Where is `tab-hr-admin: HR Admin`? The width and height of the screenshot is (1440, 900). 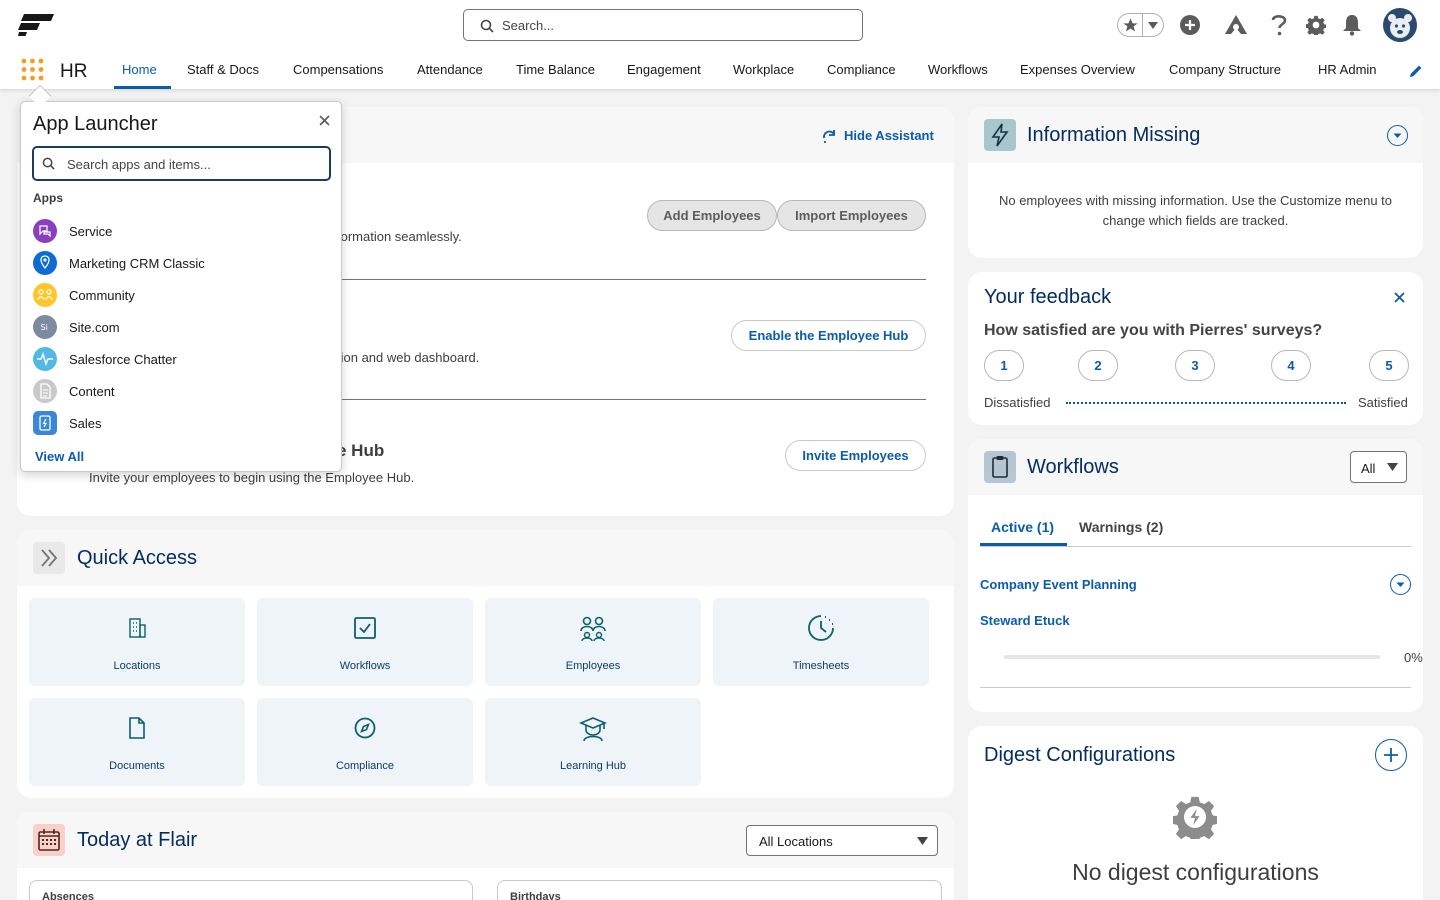 tab-hr-admin: HR Admin is located at coordinates (1347, 69).